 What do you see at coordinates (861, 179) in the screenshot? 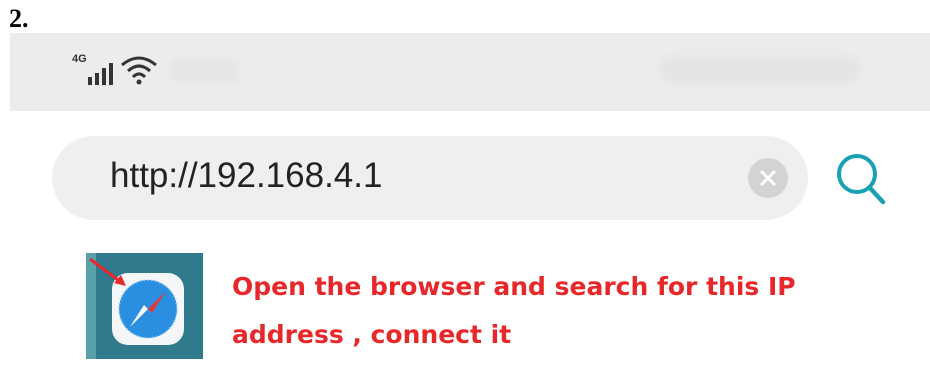
I see `search-icon` at bounding box center [861, 179].